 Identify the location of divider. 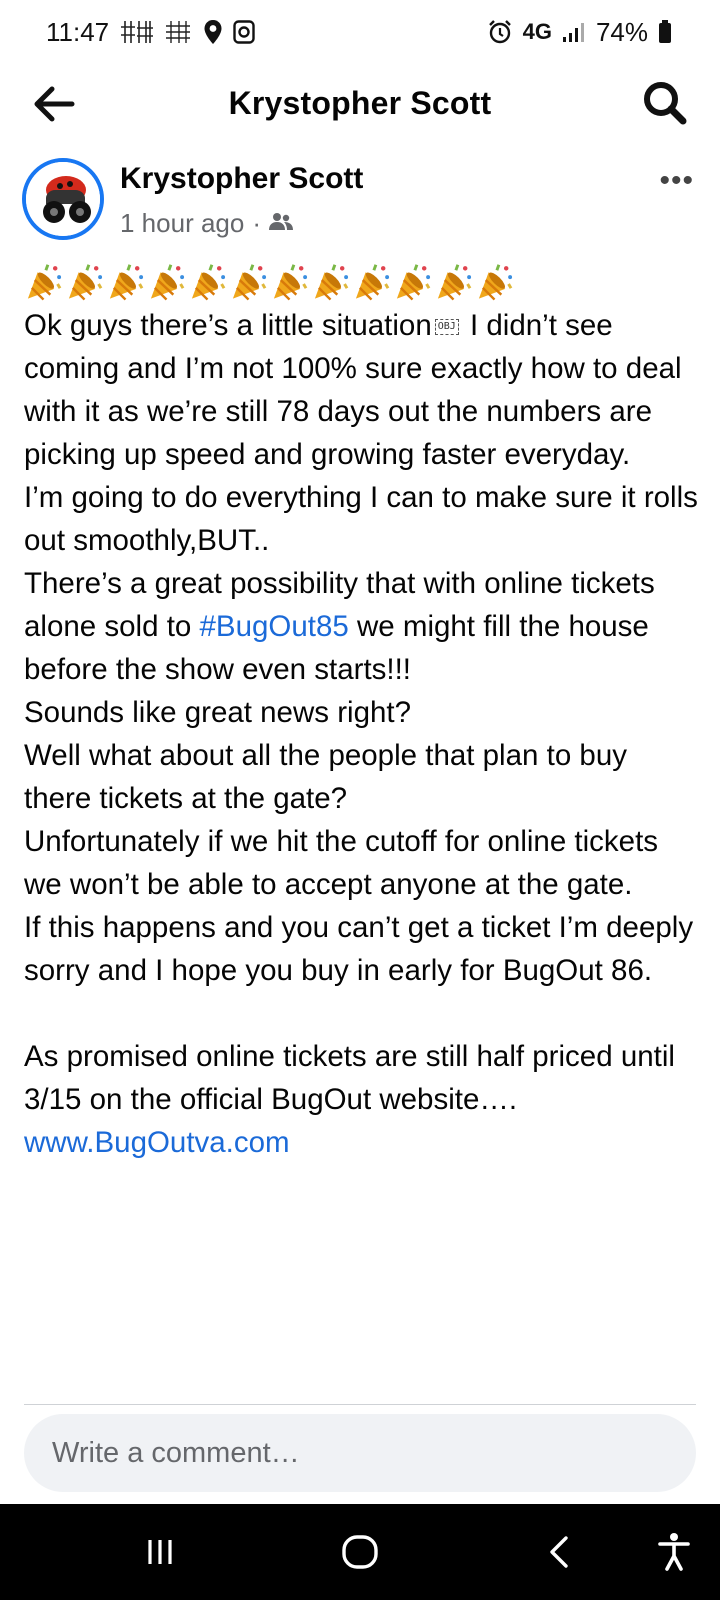
(360, 1404).